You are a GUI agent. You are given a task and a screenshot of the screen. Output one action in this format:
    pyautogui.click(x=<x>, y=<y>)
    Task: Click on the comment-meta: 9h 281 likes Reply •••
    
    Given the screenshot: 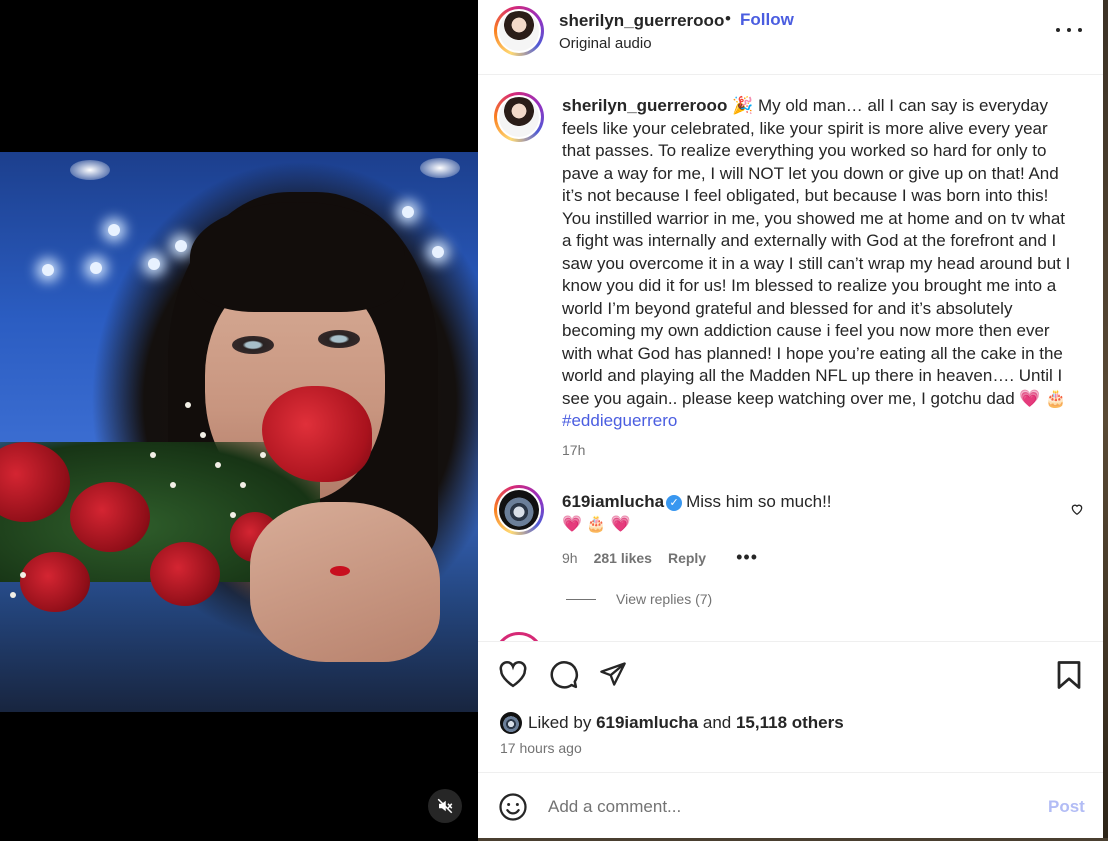 What is the action you would take?
    pyautogui.click(x=660, y=557)
    